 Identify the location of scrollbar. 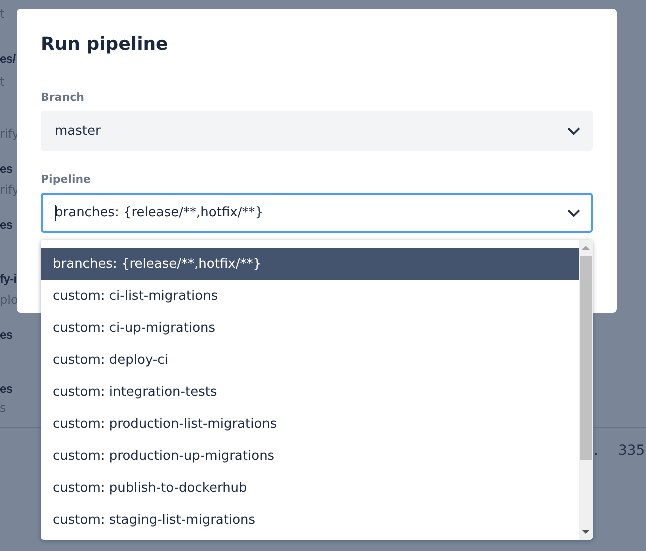
(586, 390).